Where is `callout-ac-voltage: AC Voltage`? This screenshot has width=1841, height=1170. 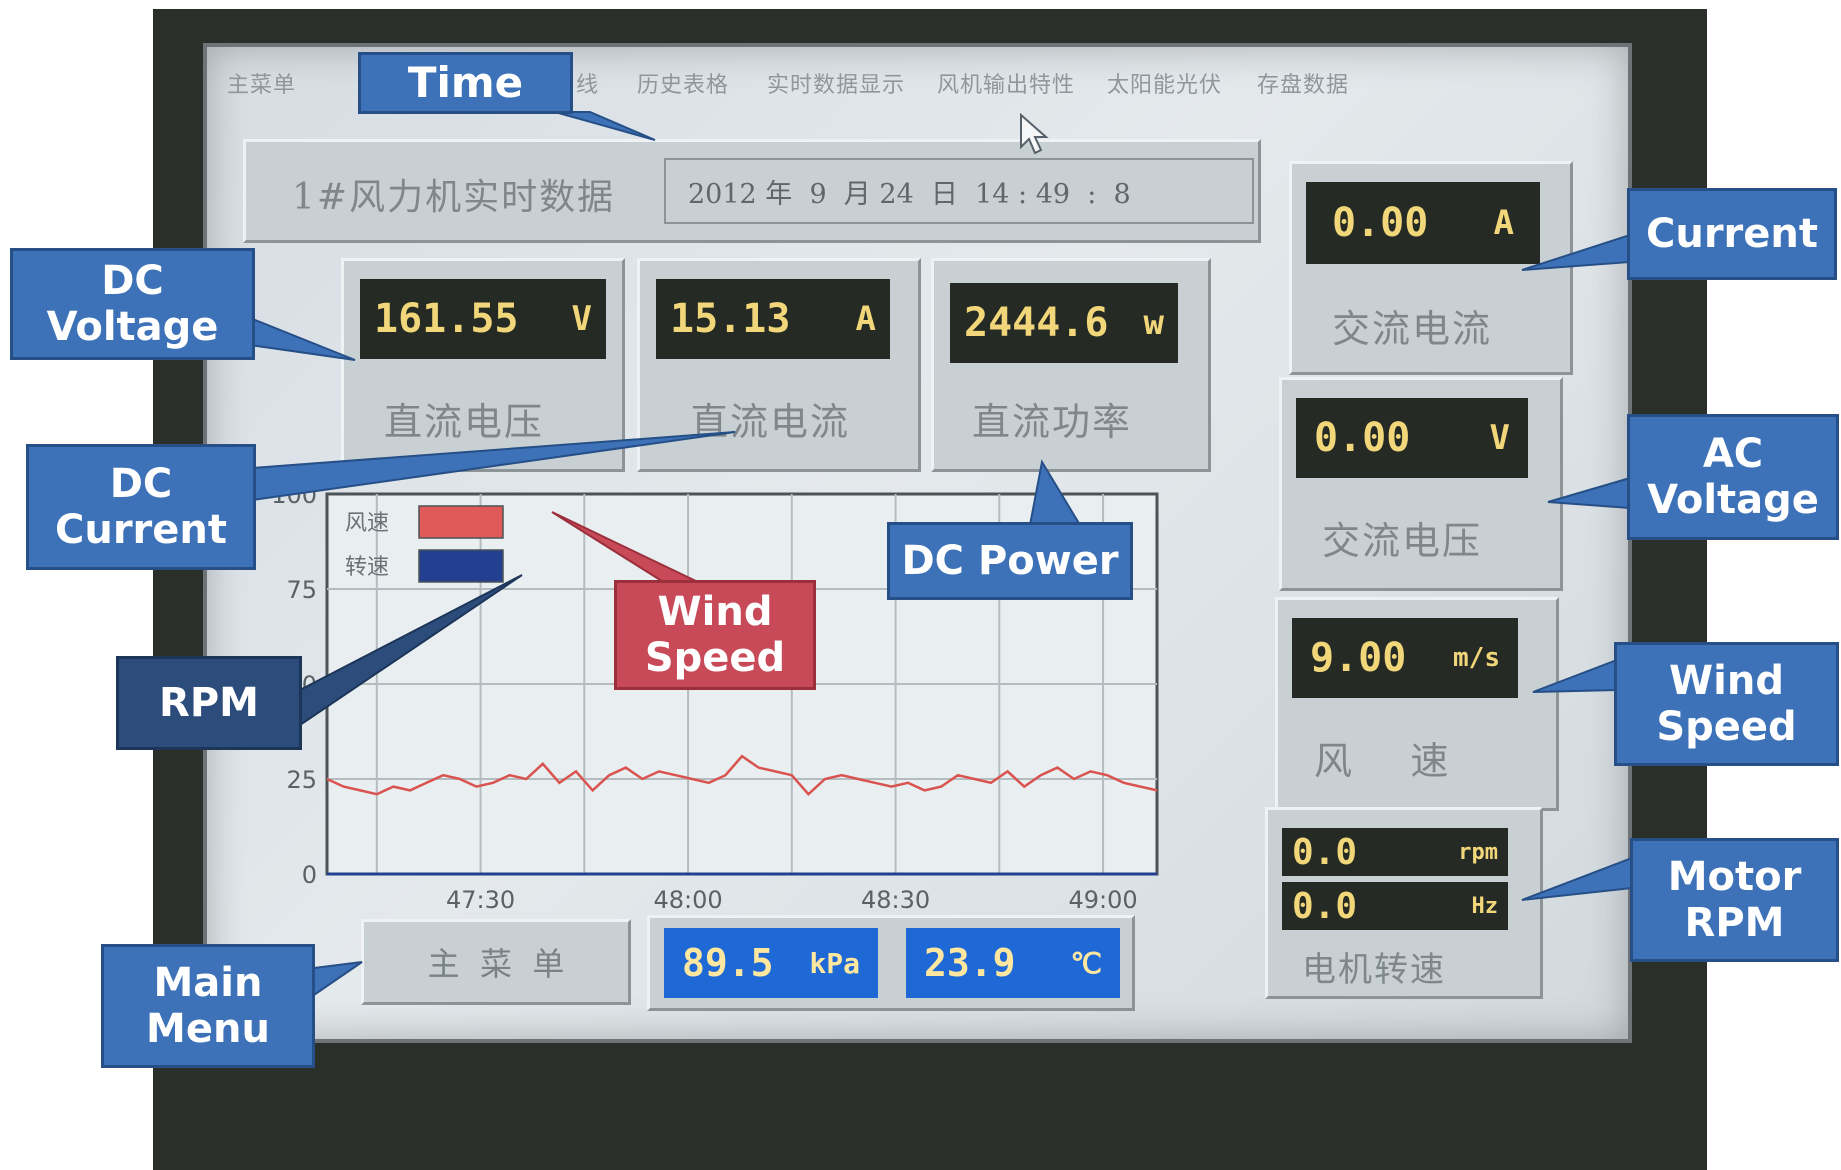 callout-ac-voltage: AC Voltage is located at coordinates (1733, 477).